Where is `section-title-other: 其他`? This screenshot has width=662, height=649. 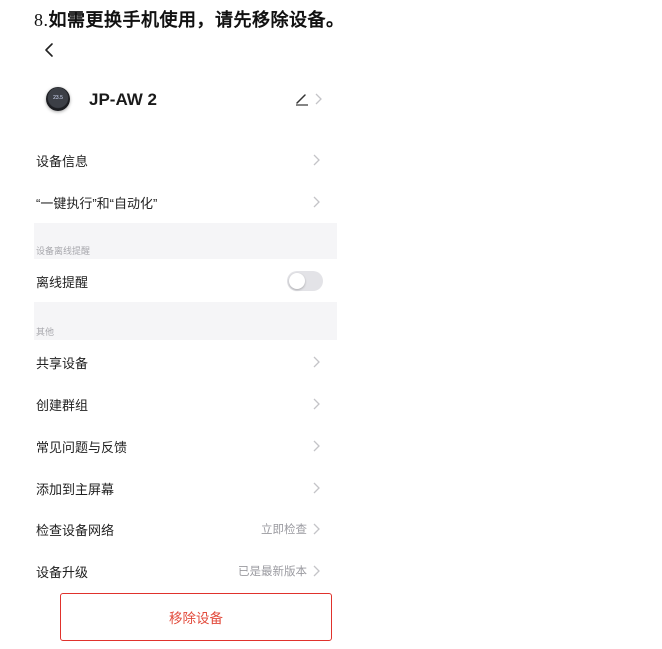 section-title-other: 其他 is located at coordinates (45, 332).